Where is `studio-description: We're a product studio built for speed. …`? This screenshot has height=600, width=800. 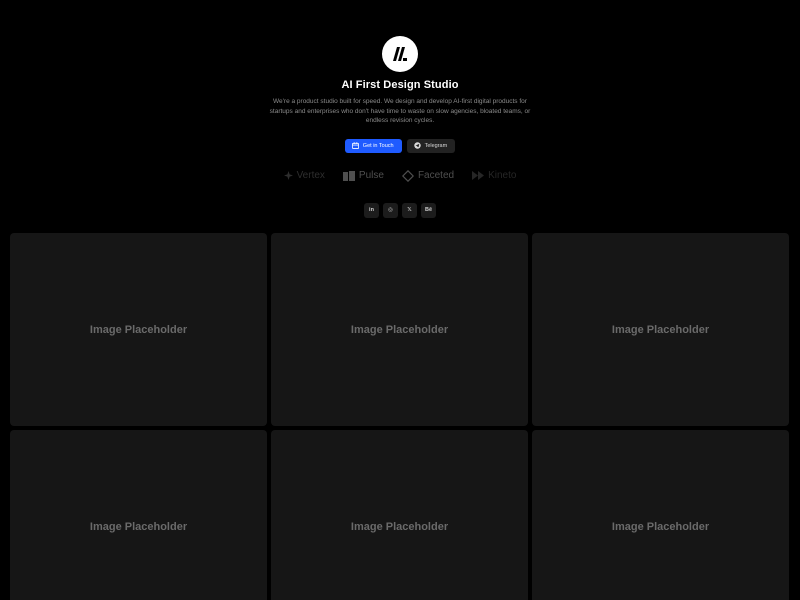 studio-description: We're a product studio built for speed. … is located at coordinates (400, 111).